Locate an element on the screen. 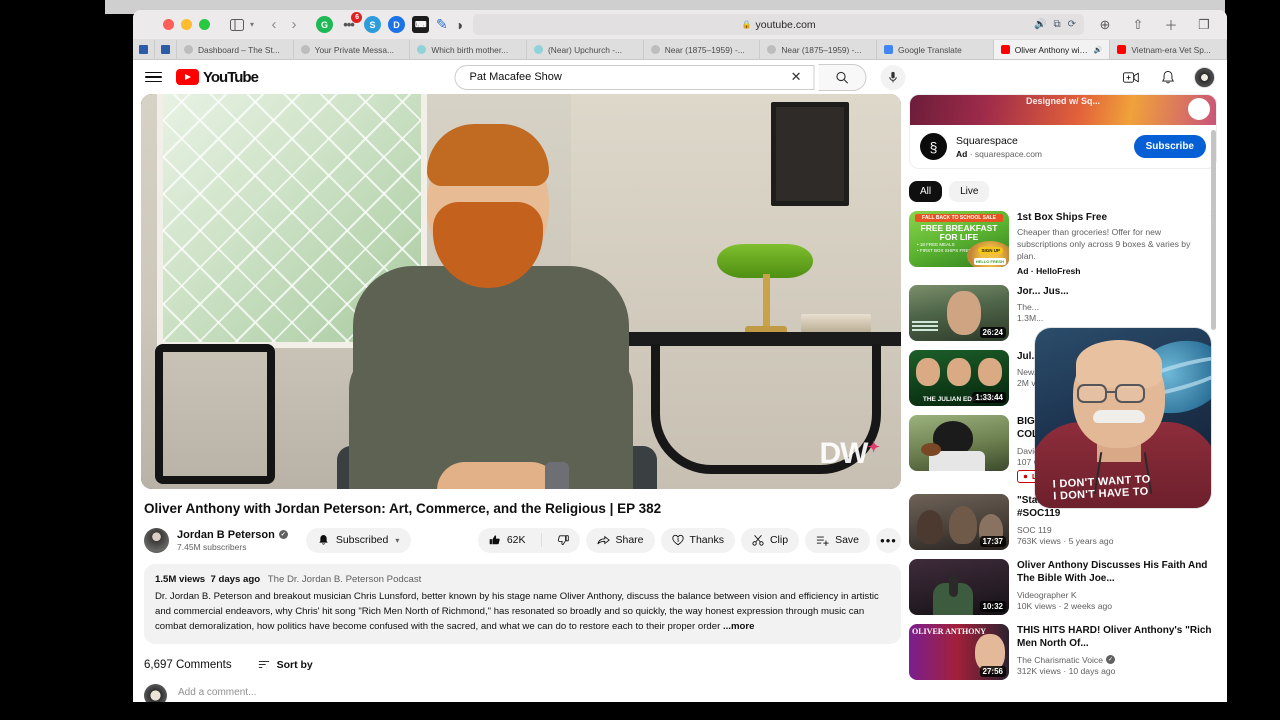 This screenshot has height=720, width=1280. thumbnail: 26:24 is located at coordinates (959, 312).